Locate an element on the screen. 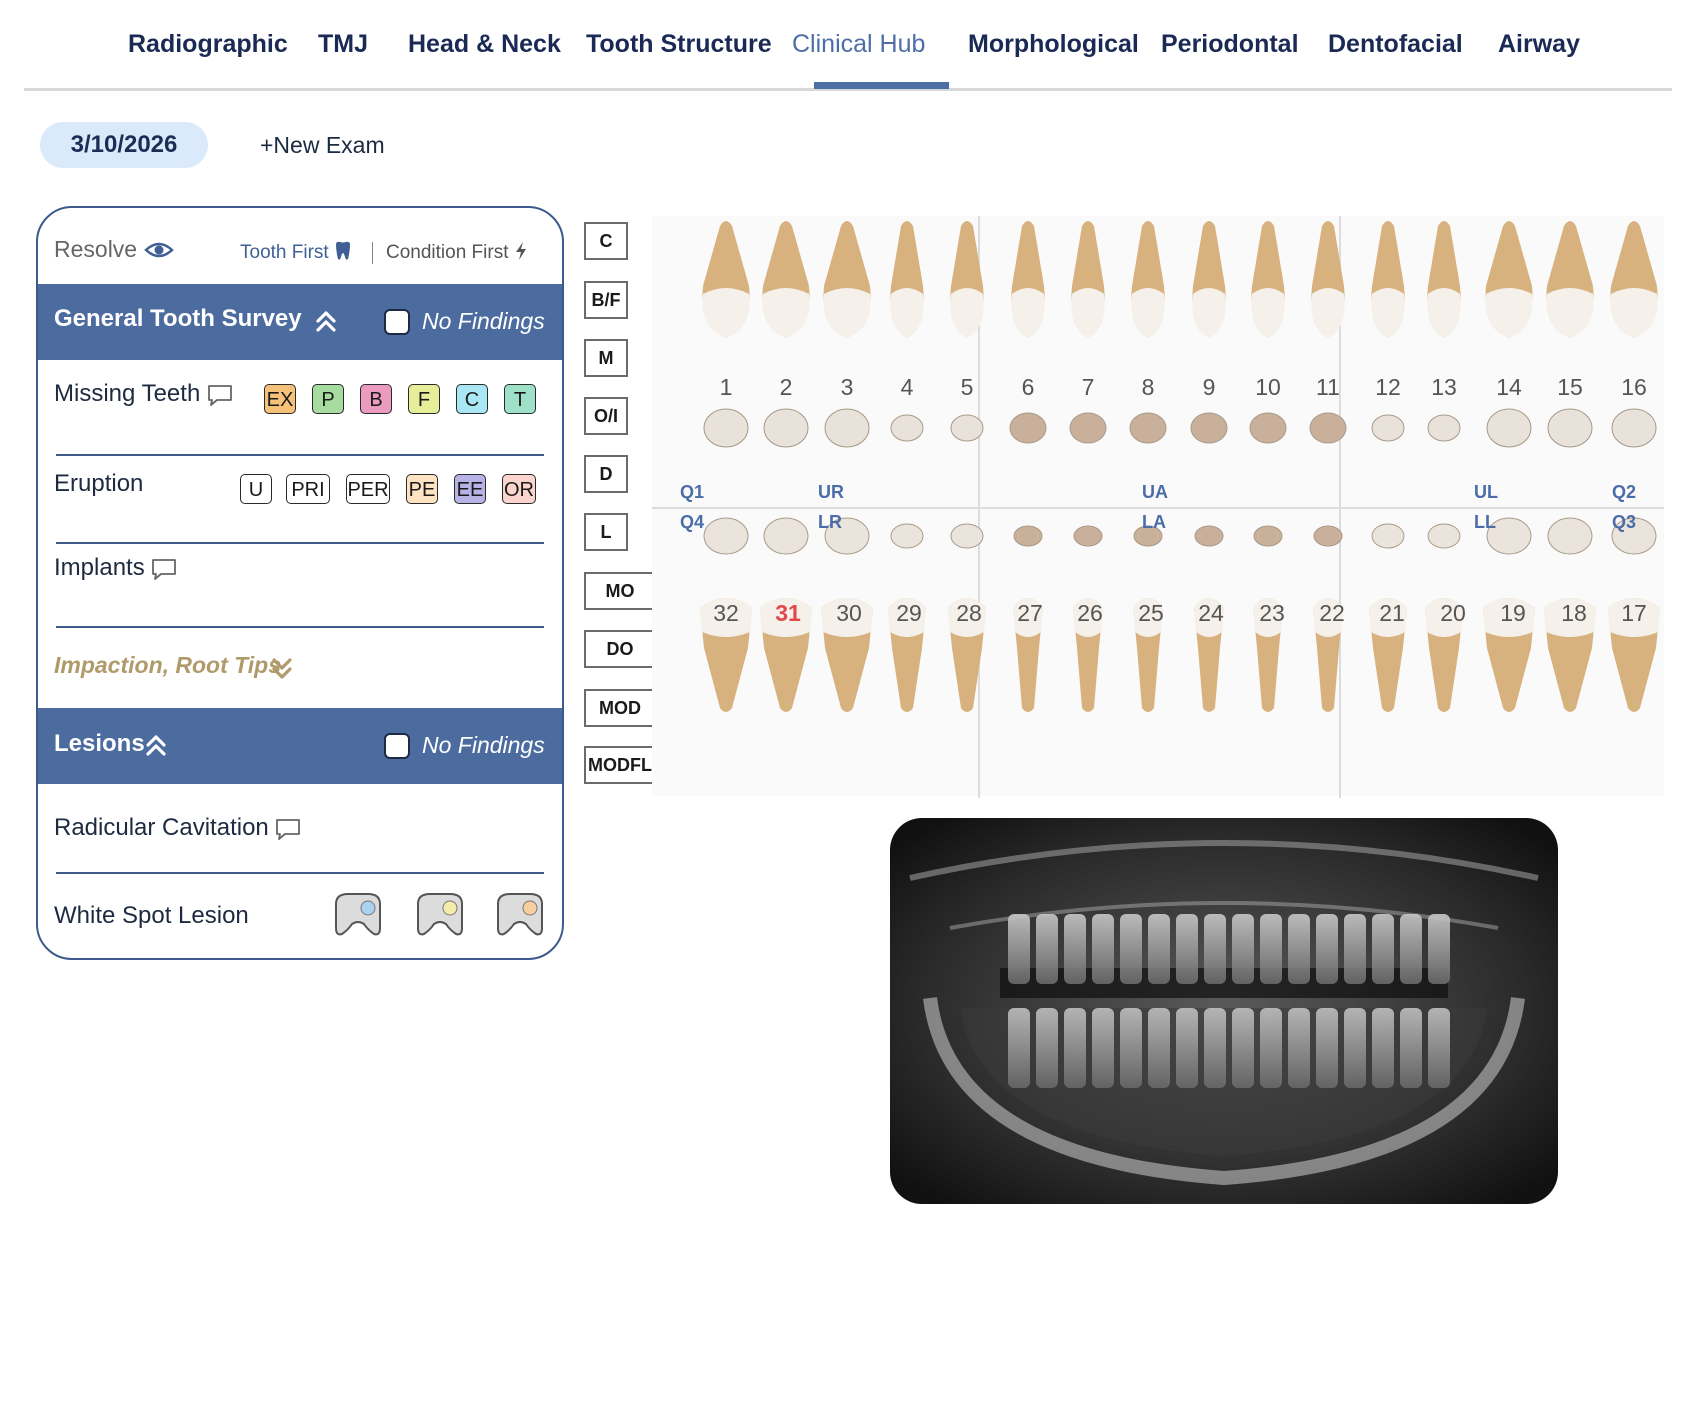  tooth-31-occlusal is located at coordinates (786, 536).